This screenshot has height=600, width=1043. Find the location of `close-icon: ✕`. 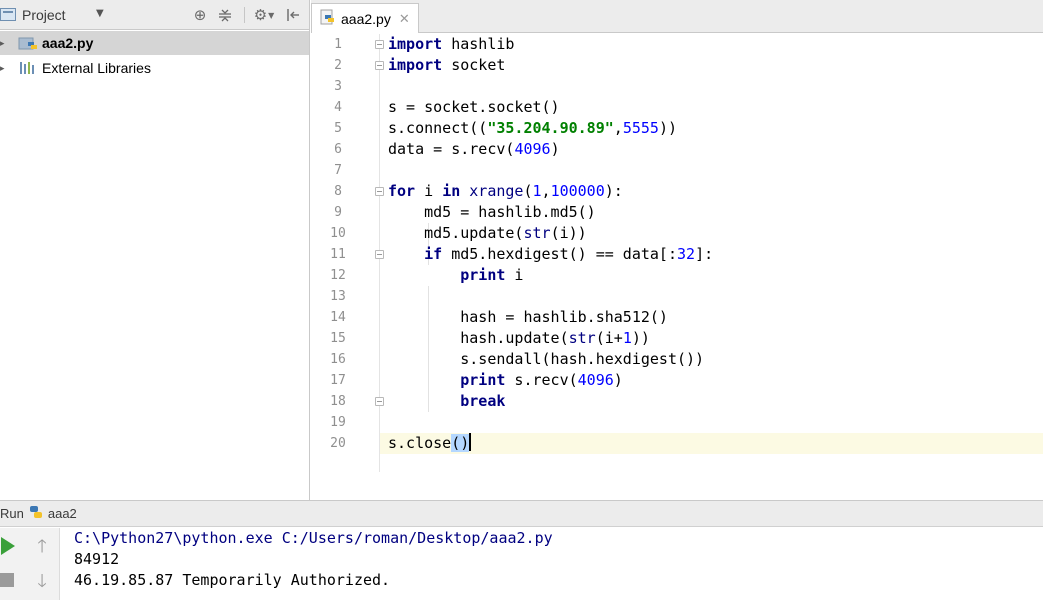

close-icon: ✕ is located at coordinates (404, 19).